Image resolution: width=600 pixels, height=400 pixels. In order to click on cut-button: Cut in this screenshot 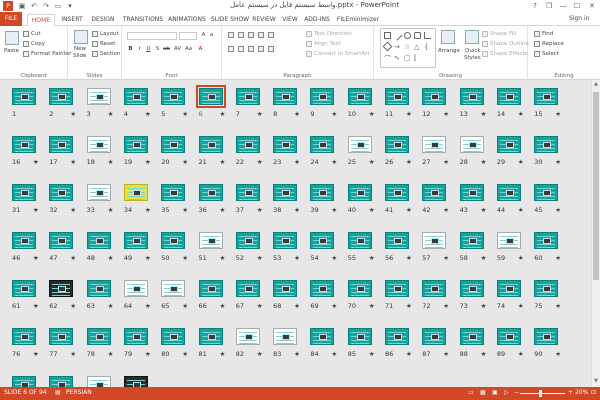, I will do `click(35, 34)`.